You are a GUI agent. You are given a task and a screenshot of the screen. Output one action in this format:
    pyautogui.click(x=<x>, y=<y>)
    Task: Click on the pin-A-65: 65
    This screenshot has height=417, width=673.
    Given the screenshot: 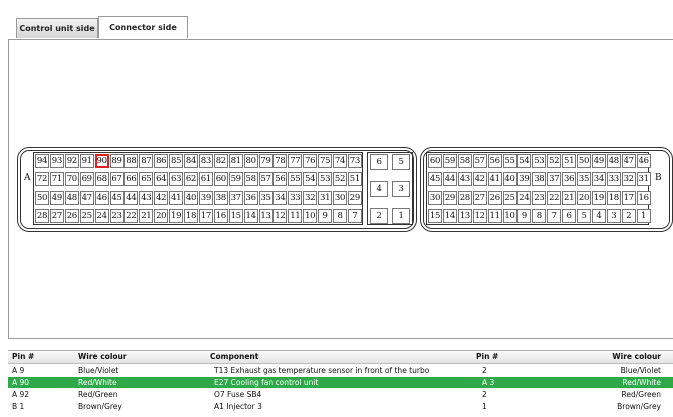 What is the action you would take?
    pyautogui.click(x=146, y=179)
    